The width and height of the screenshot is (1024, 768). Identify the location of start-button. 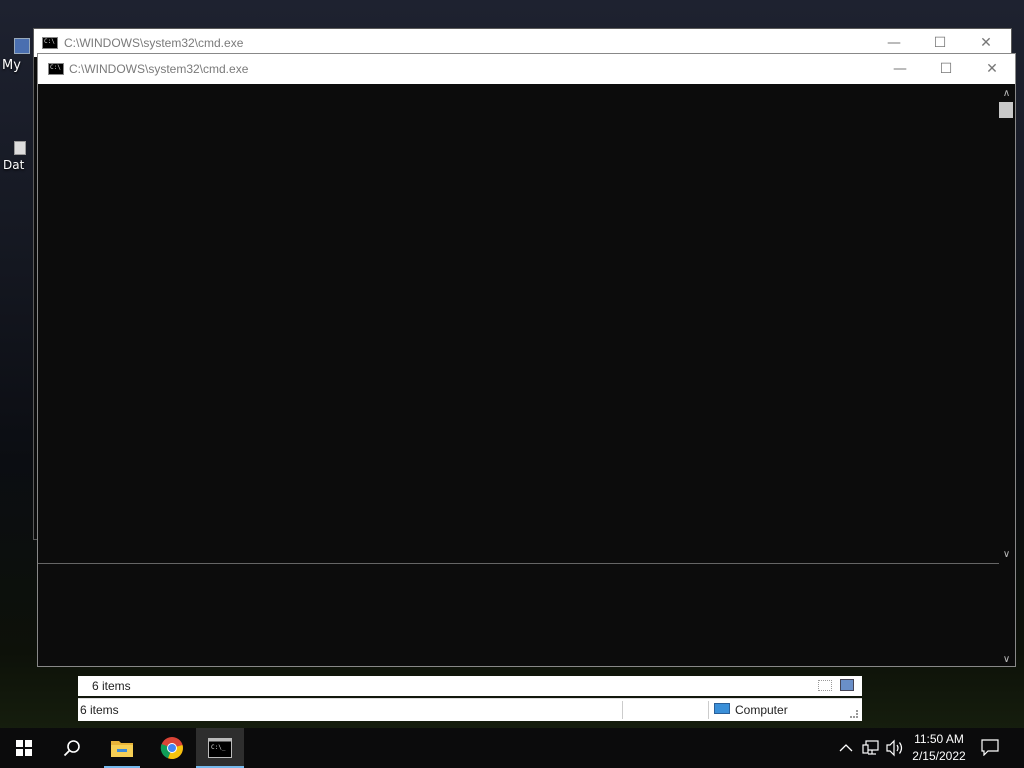
(24, 748).